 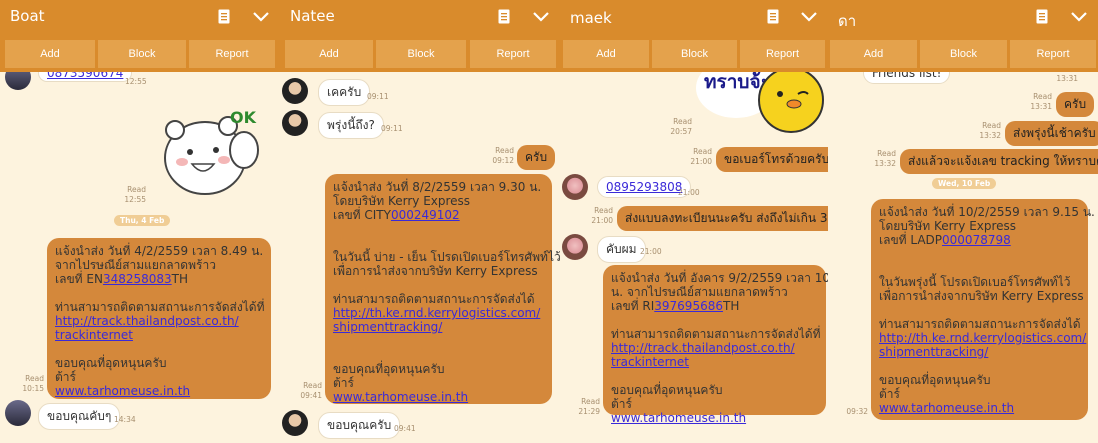 What do you see at coordinates (420, 17) in the screenshot?
I see `chat-header: Natee` at bounding box center [420, 17].